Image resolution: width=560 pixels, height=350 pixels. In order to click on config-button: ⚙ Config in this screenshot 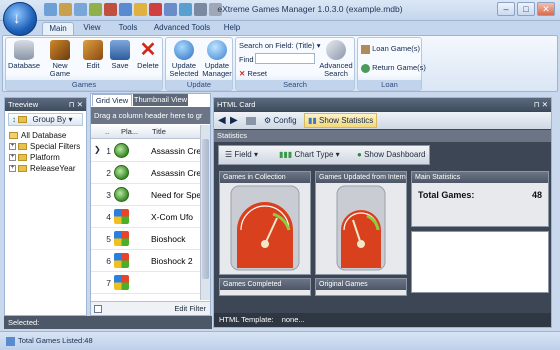, I will do `click(280, 120)`.